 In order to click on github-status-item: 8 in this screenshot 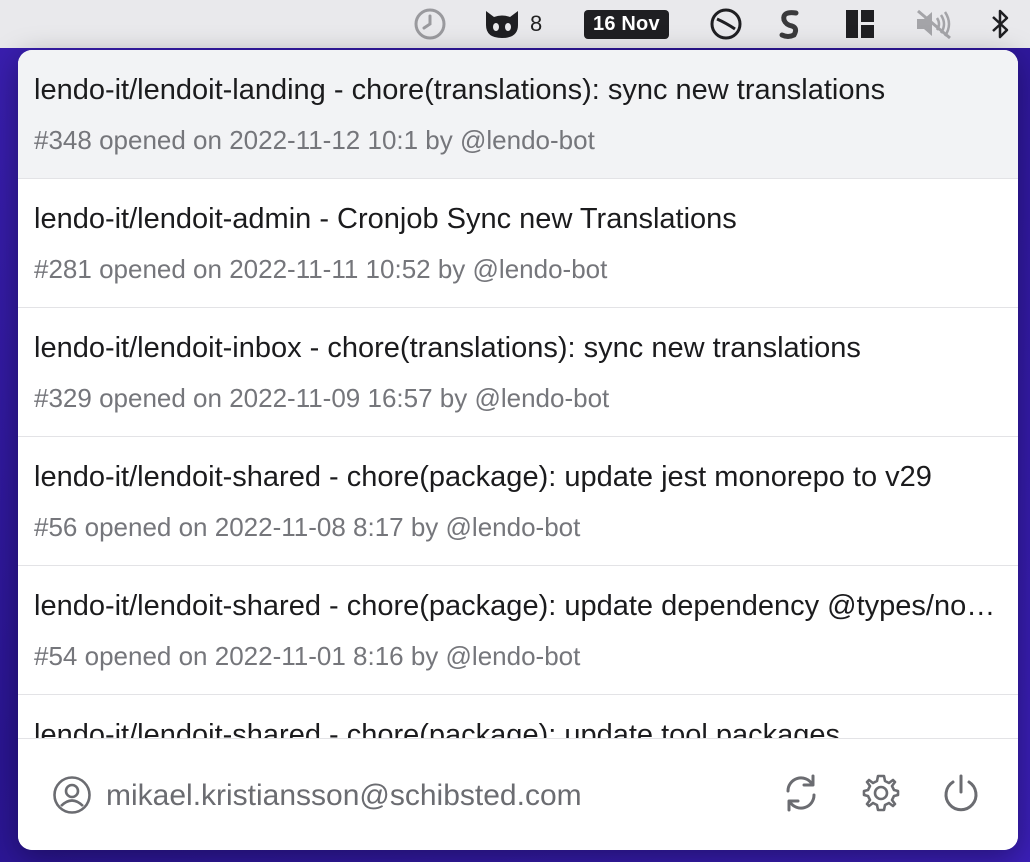, I will do `click(512, 24)`.